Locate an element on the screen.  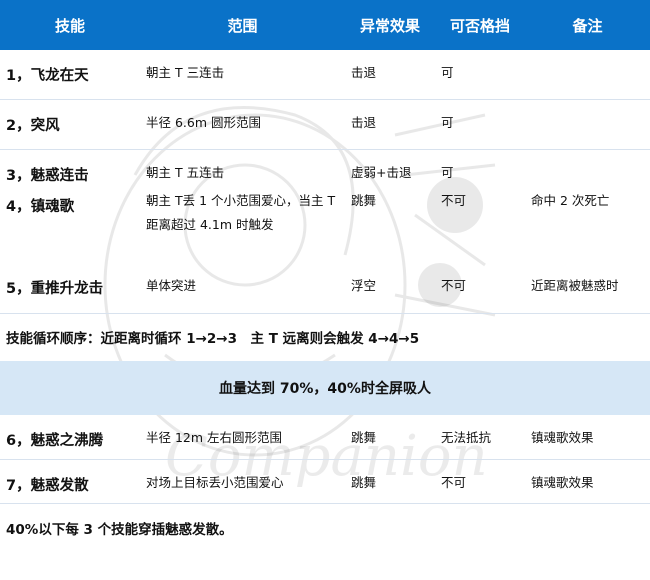
phase-band: 血量达到 70%，40%时全屏吸人 is located at coordinates (325, 388).